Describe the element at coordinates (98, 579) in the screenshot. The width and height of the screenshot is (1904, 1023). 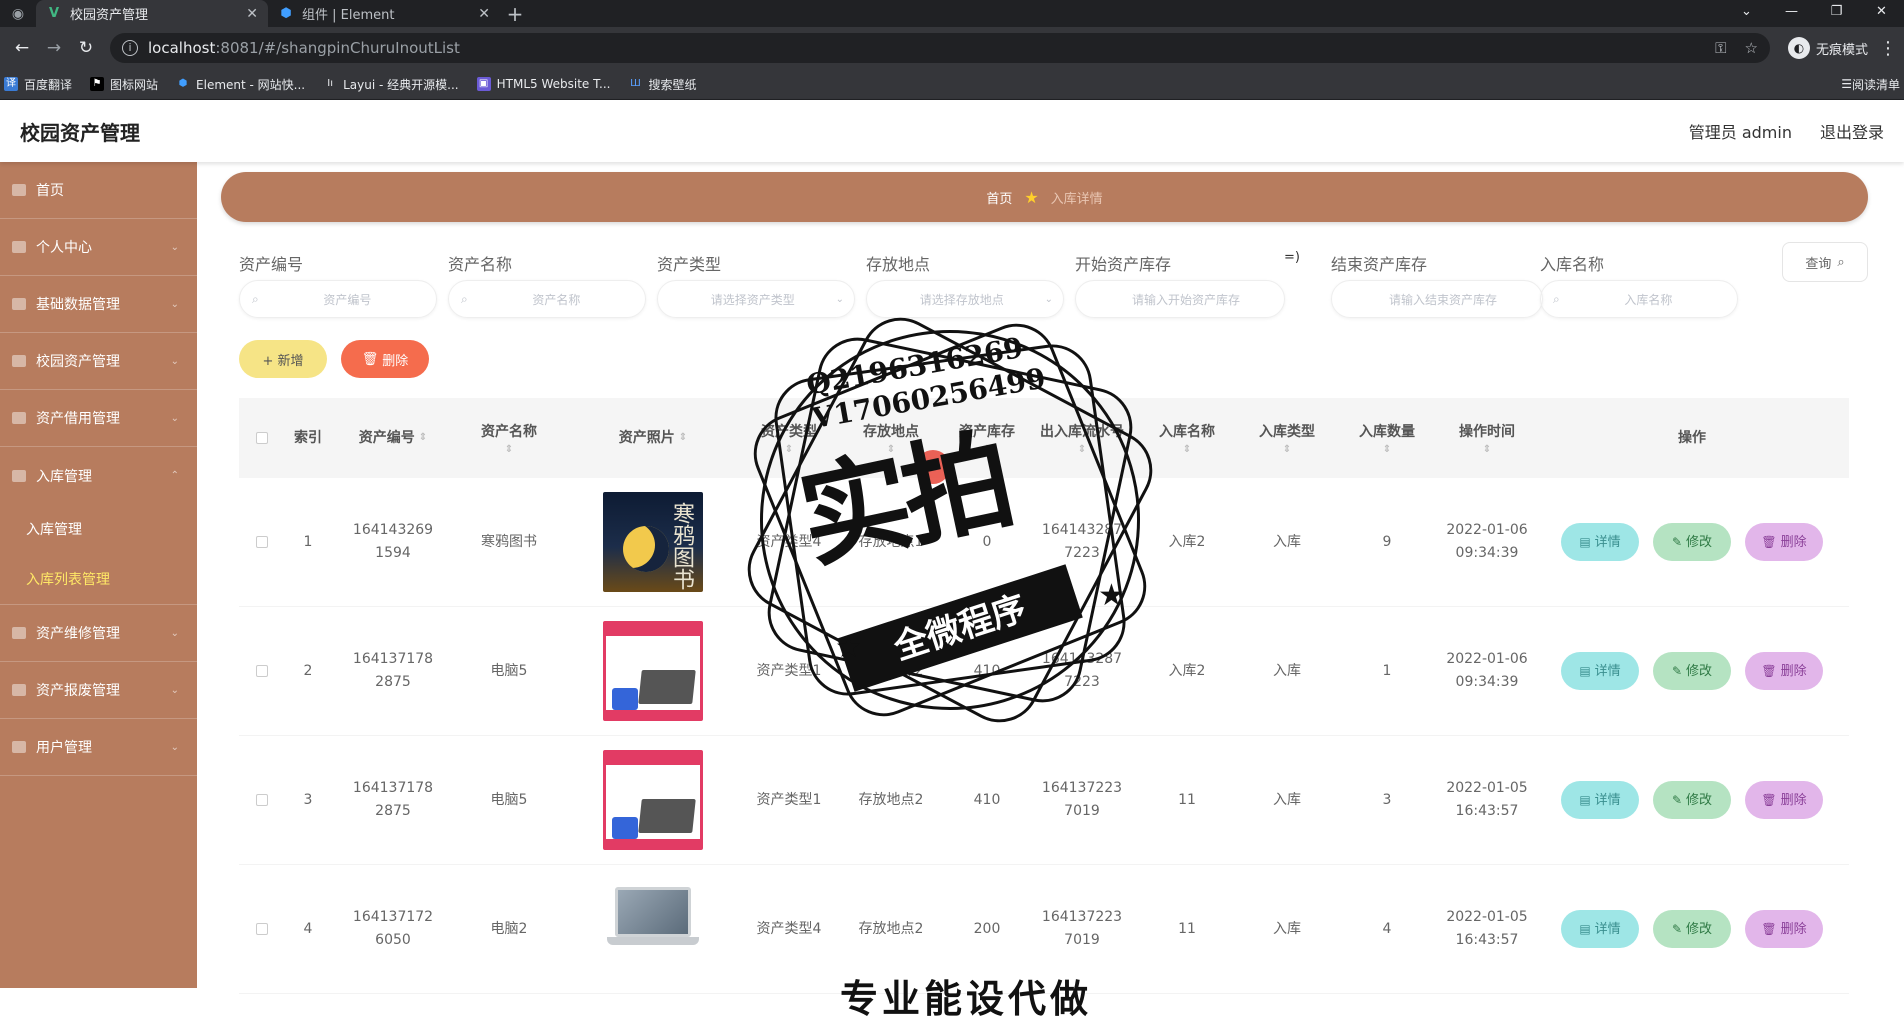
I see `sidebar-subitem-inbound-list: 入库列表管理` at that location.